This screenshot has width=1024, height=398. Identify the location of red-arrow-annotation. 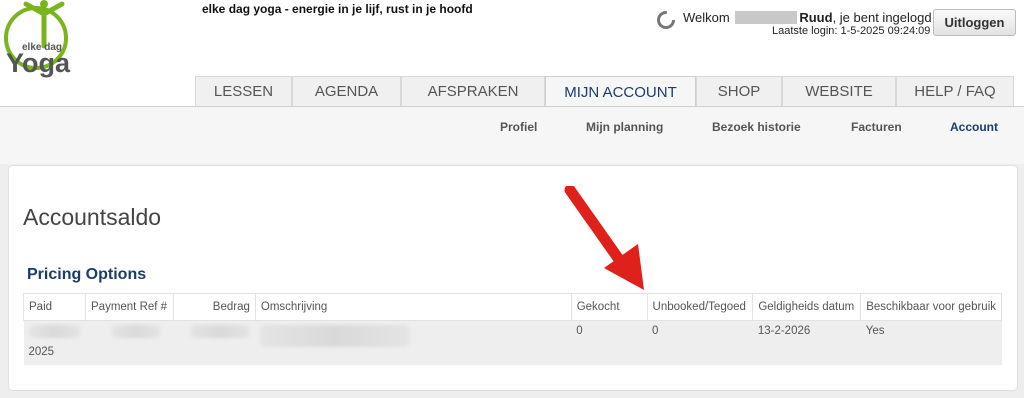
(604, 238).